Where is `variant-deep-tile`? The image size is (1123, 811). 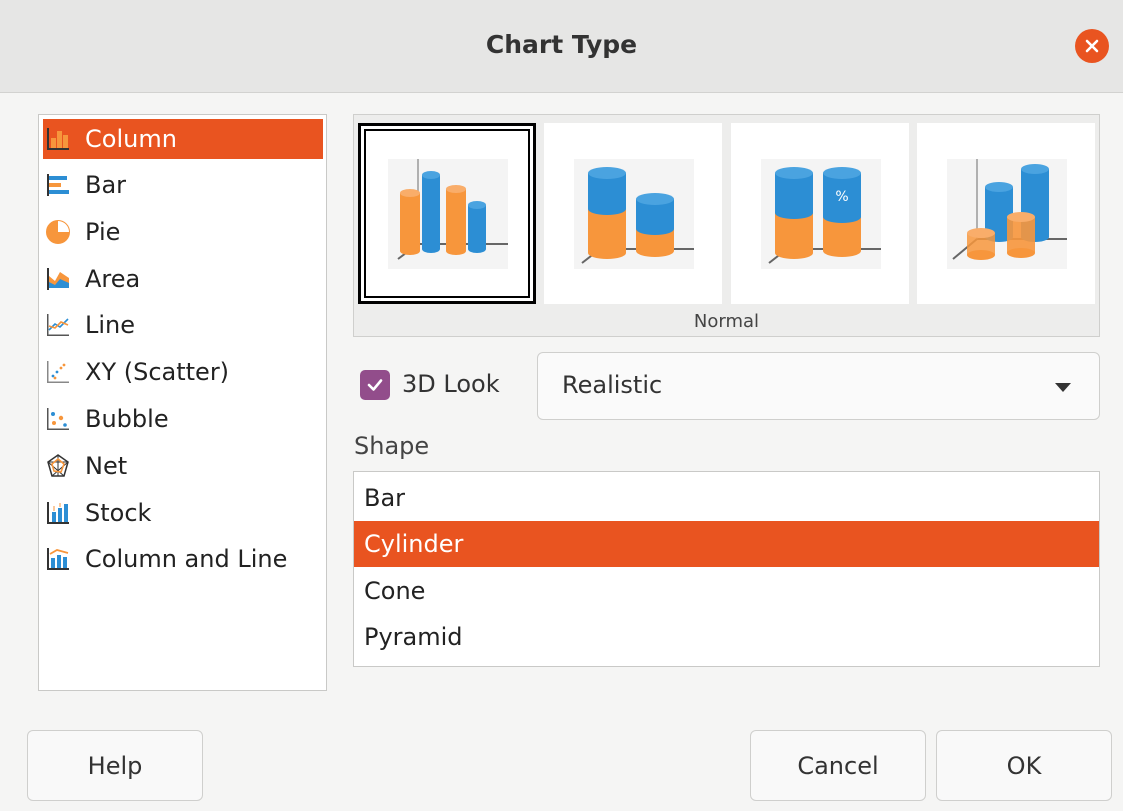
variant-deep-tile is located at coordinates (1006, 213).